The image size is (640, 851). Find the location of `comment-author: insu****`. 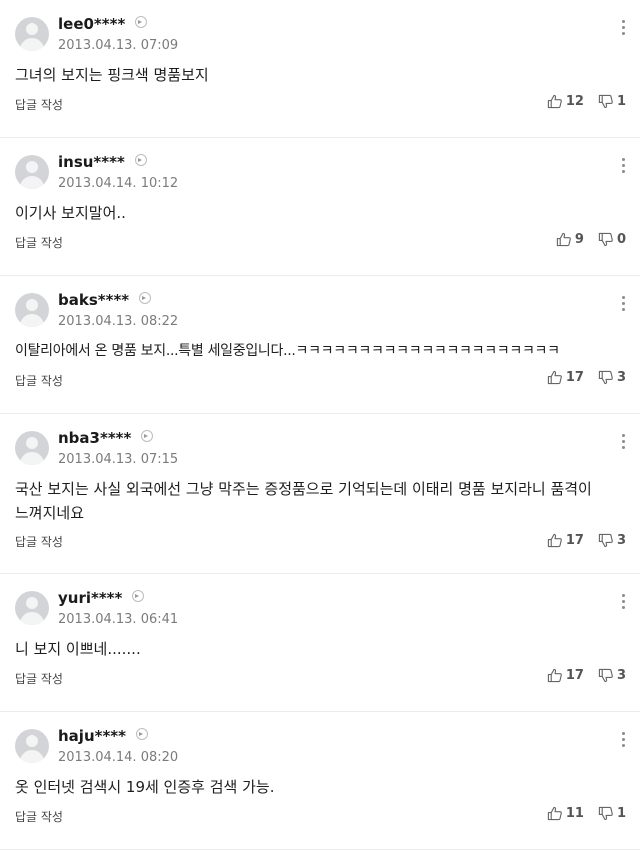

comment-author: insu**** is located at coordinates (102, 162).